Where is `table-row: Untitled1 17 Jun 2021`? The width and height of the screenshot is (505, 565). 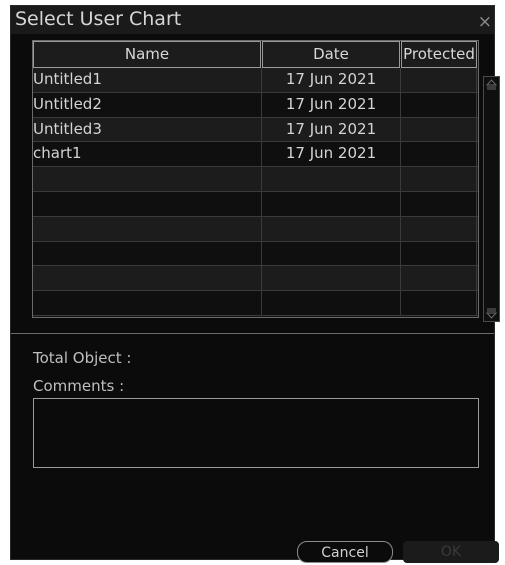 table-row: Untitled1 17 Jun 2021 is located at coordinates (255, 80).